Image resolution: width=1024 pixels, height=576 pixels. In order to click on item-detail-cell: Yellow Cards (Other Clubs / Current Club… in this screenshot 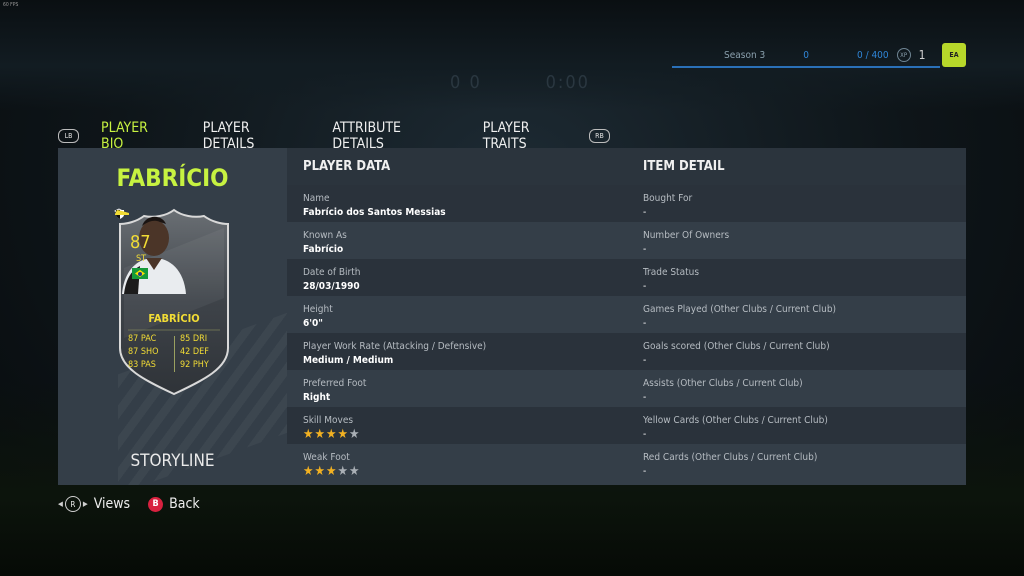, I will do `click(727, 425)`.